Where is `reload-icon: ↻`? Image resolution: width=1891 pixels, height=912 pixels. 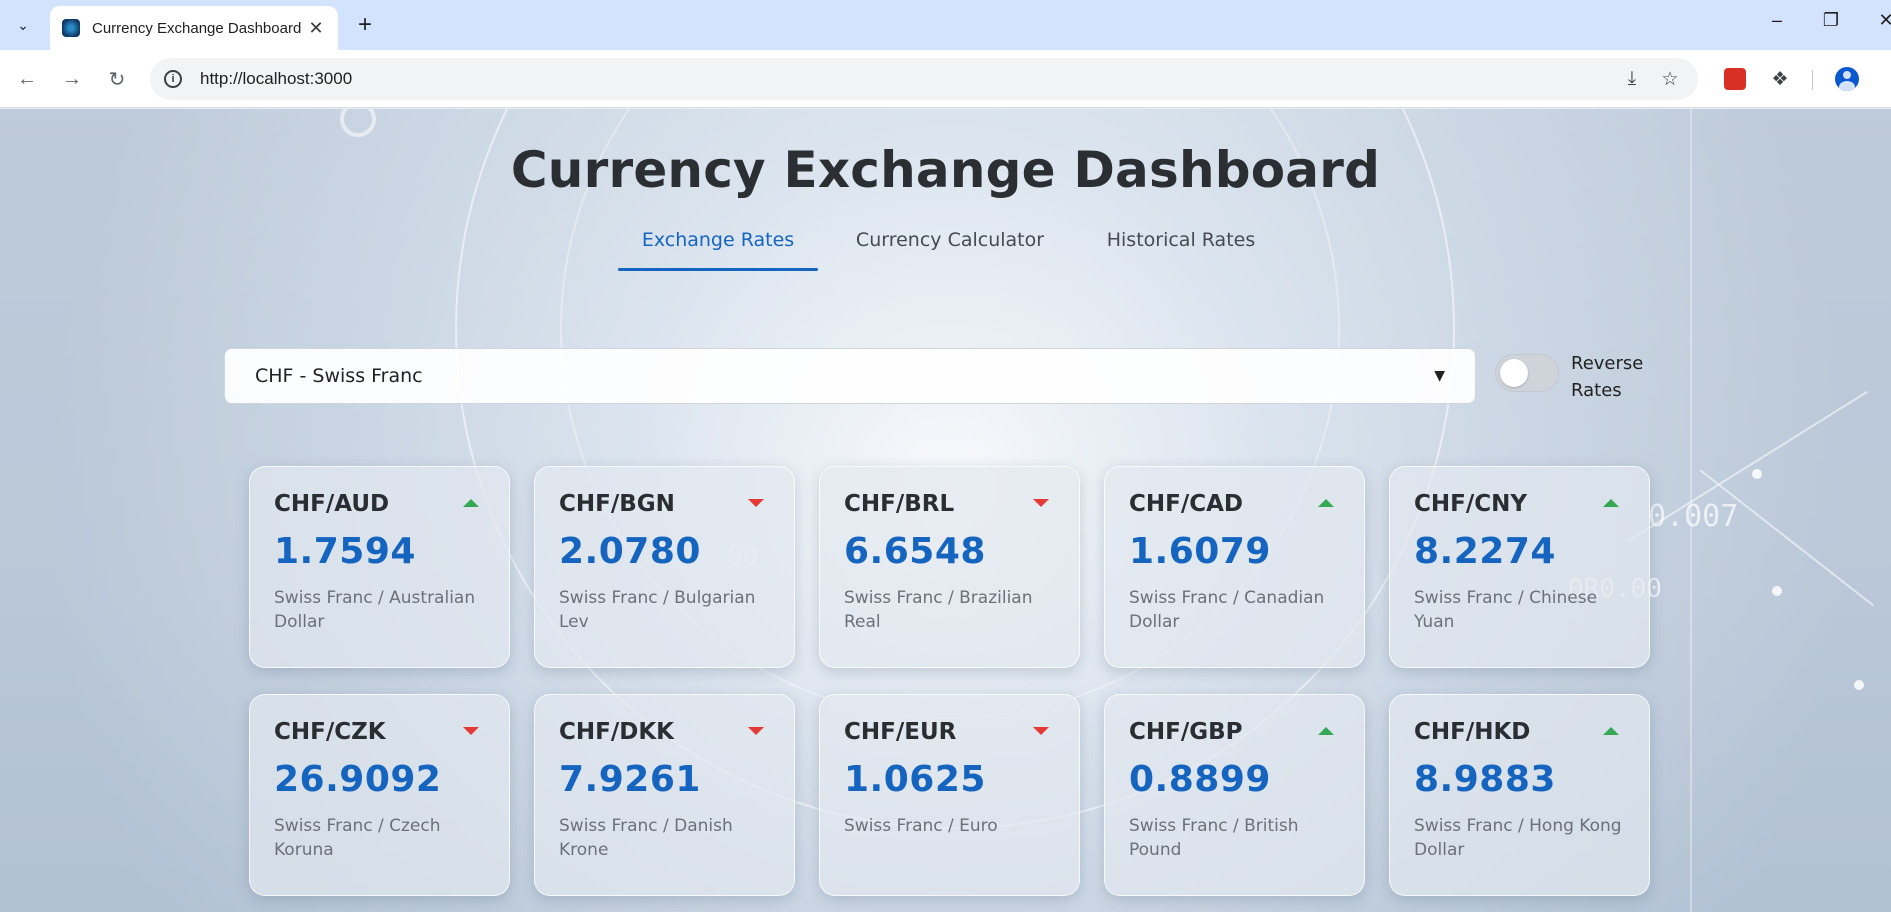
reload-icon: ↻ is located at coordinates (117, 79).